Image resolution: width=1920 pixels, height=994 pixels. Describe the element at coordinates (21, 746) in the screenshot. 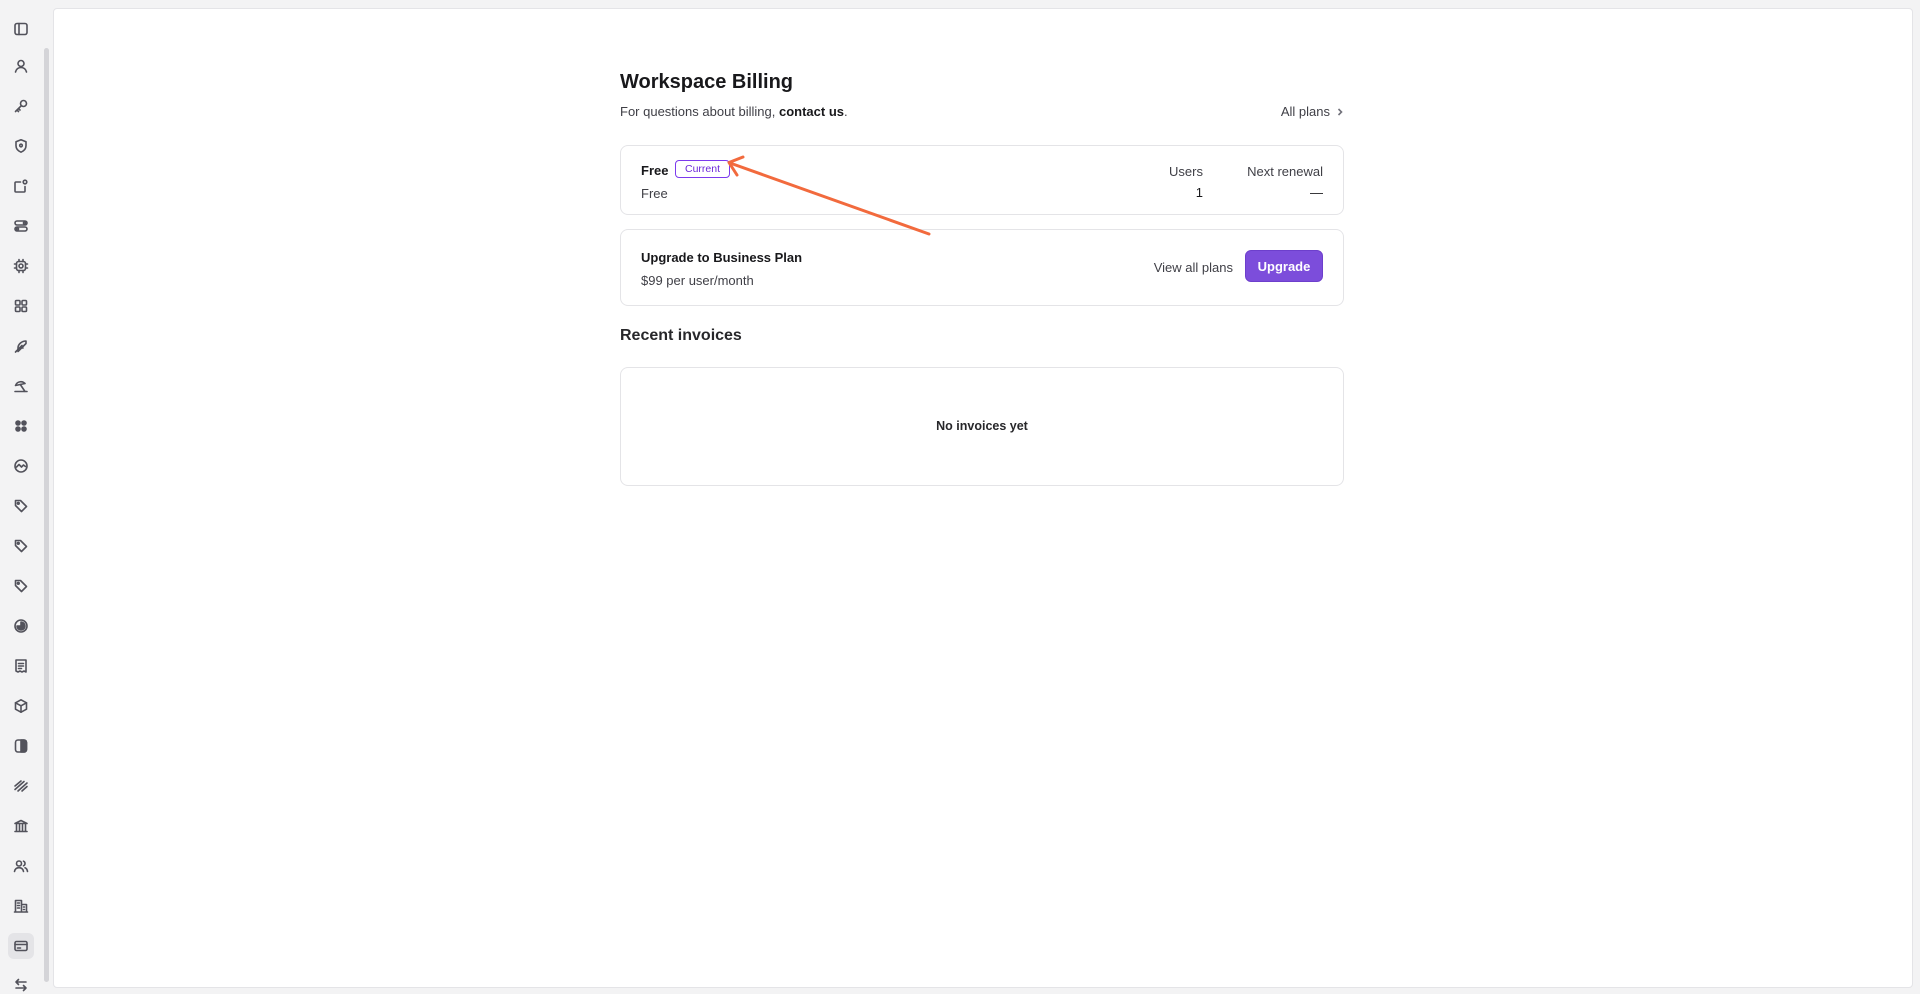

I see `contrast-icon` at that location.